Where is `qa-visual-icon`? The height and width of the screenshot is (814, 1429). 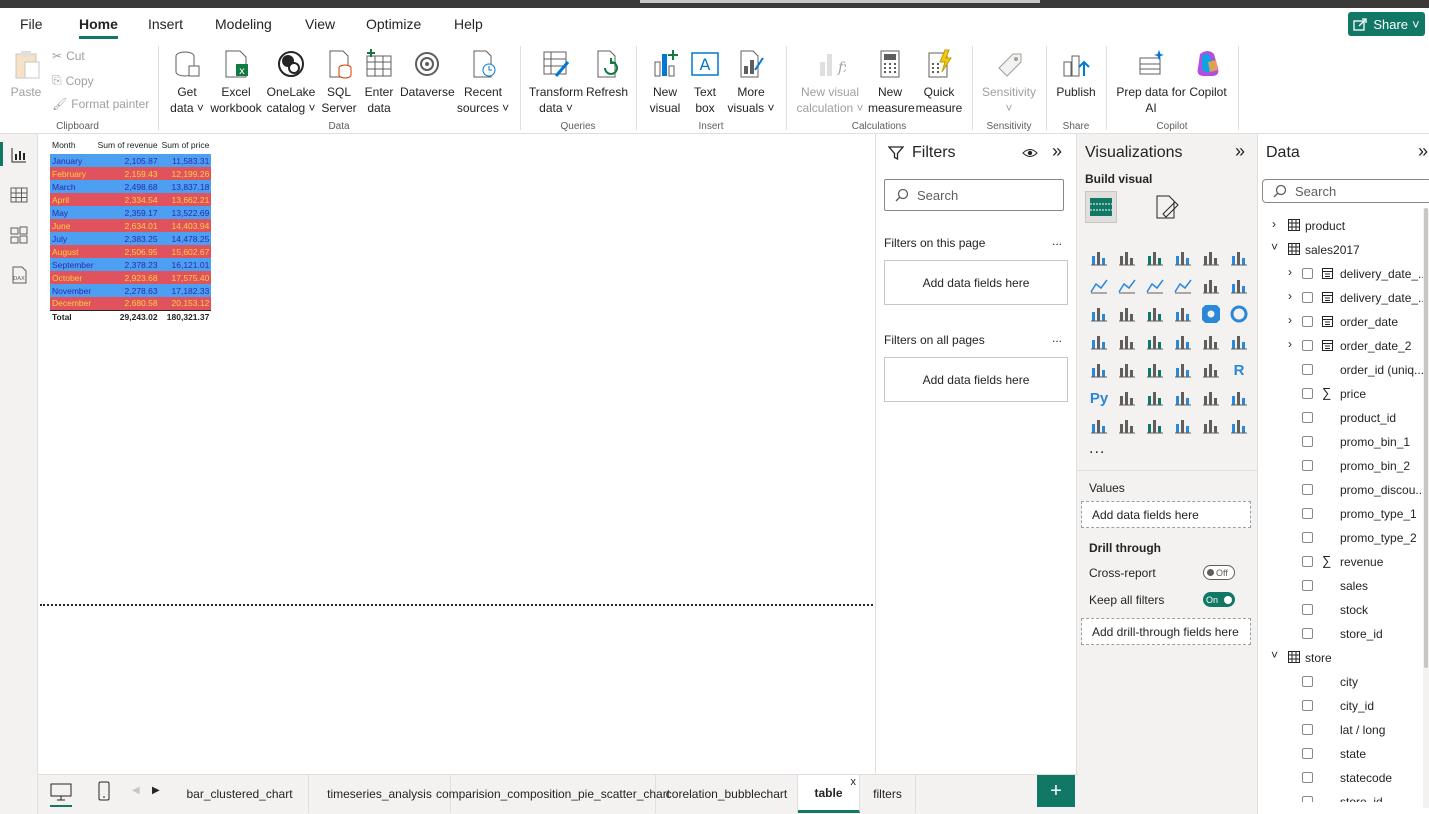
qa-visual-icon is located at coordinates (1183, 398).